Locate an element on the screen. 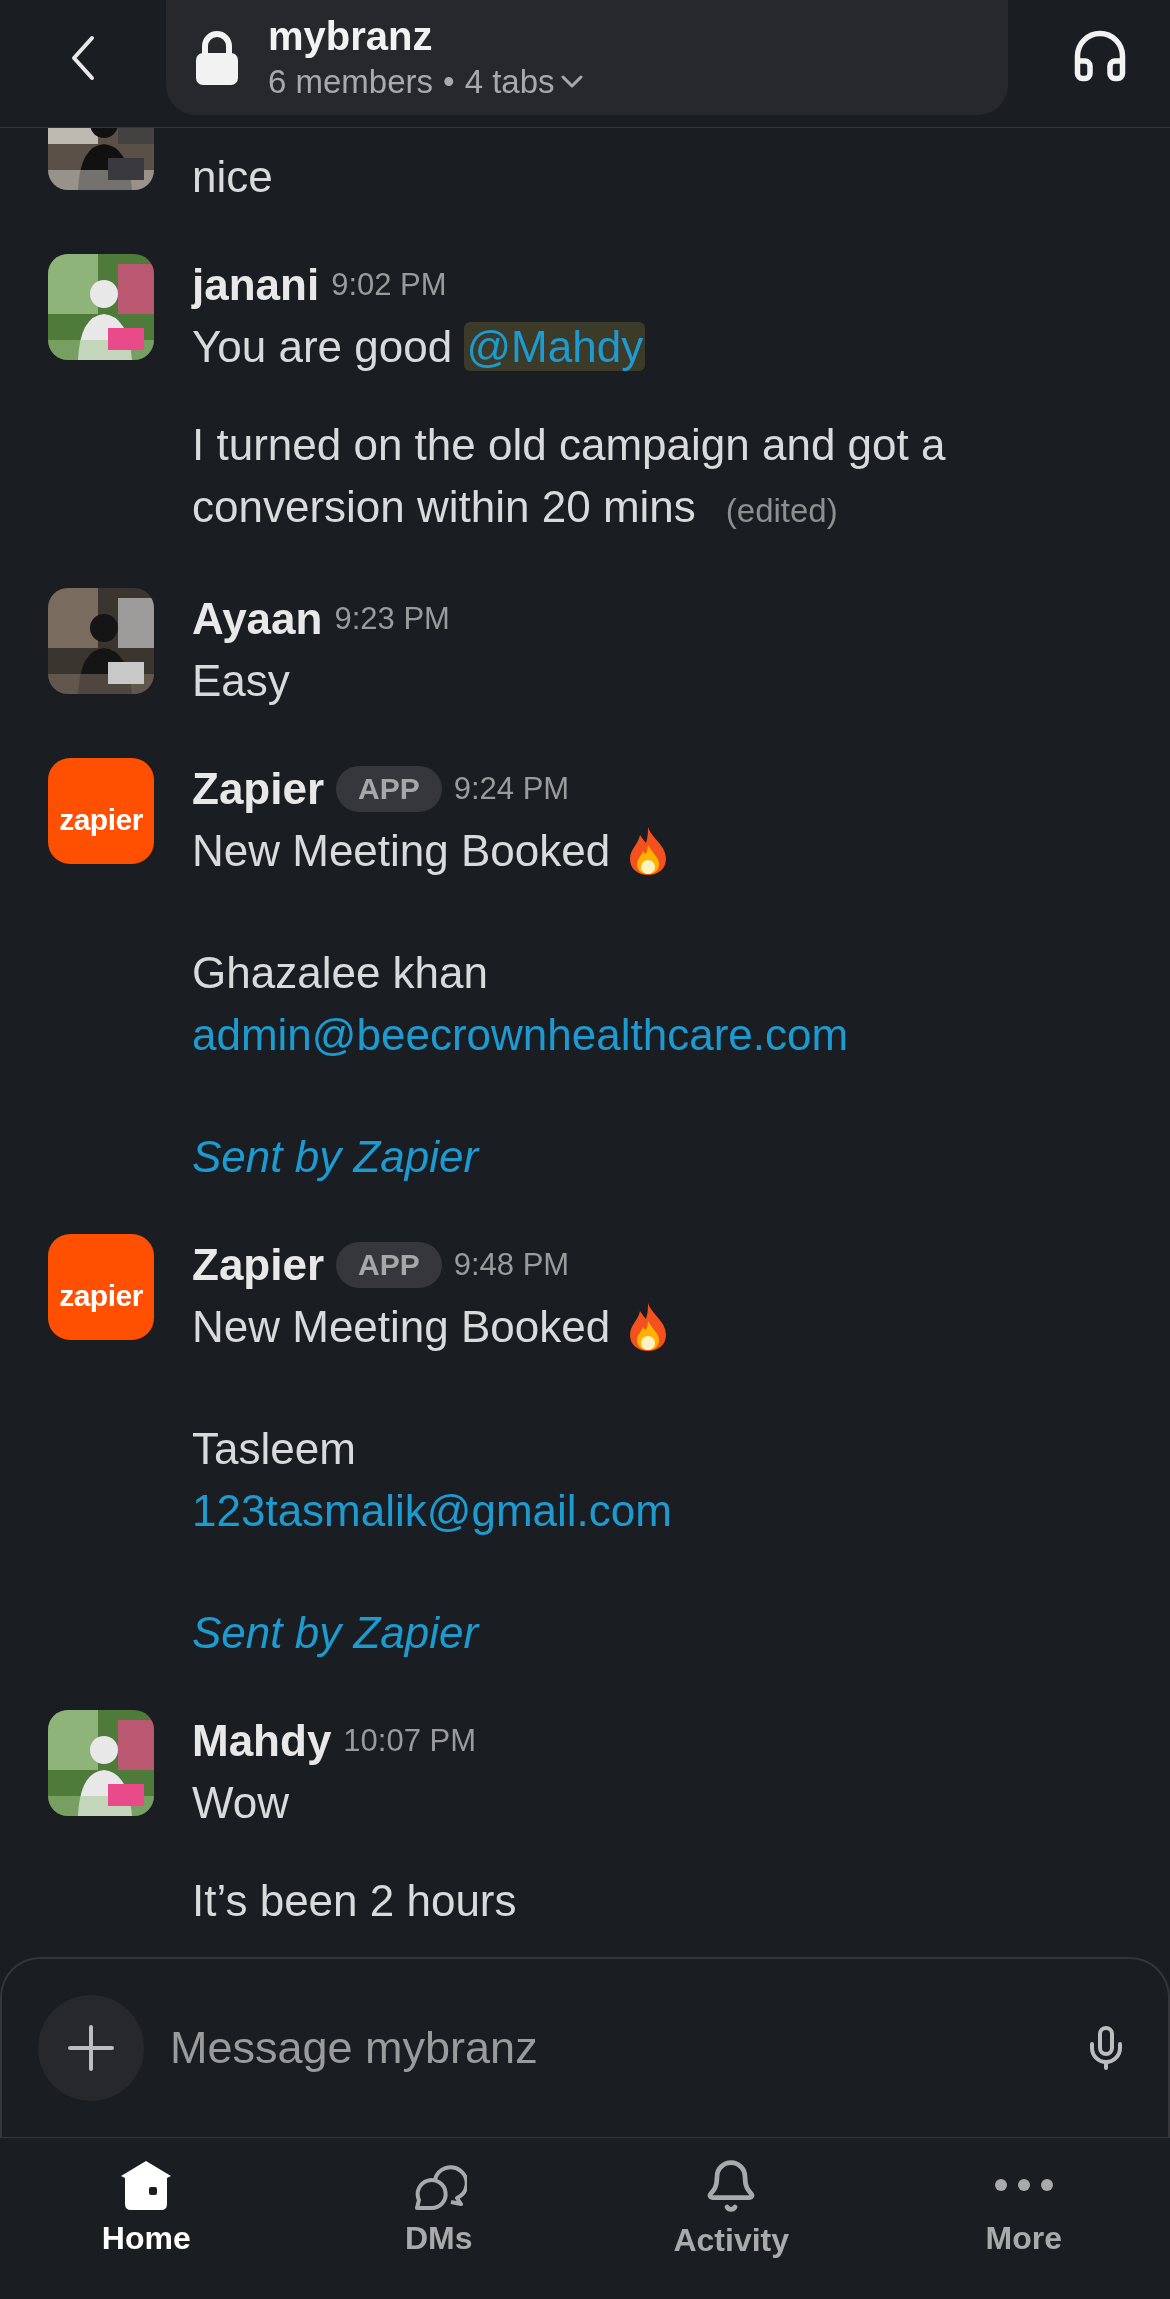 This screenshot has height=2299, width=1170. timestamp: 9:02 PM is located at coordinates (389, 285).